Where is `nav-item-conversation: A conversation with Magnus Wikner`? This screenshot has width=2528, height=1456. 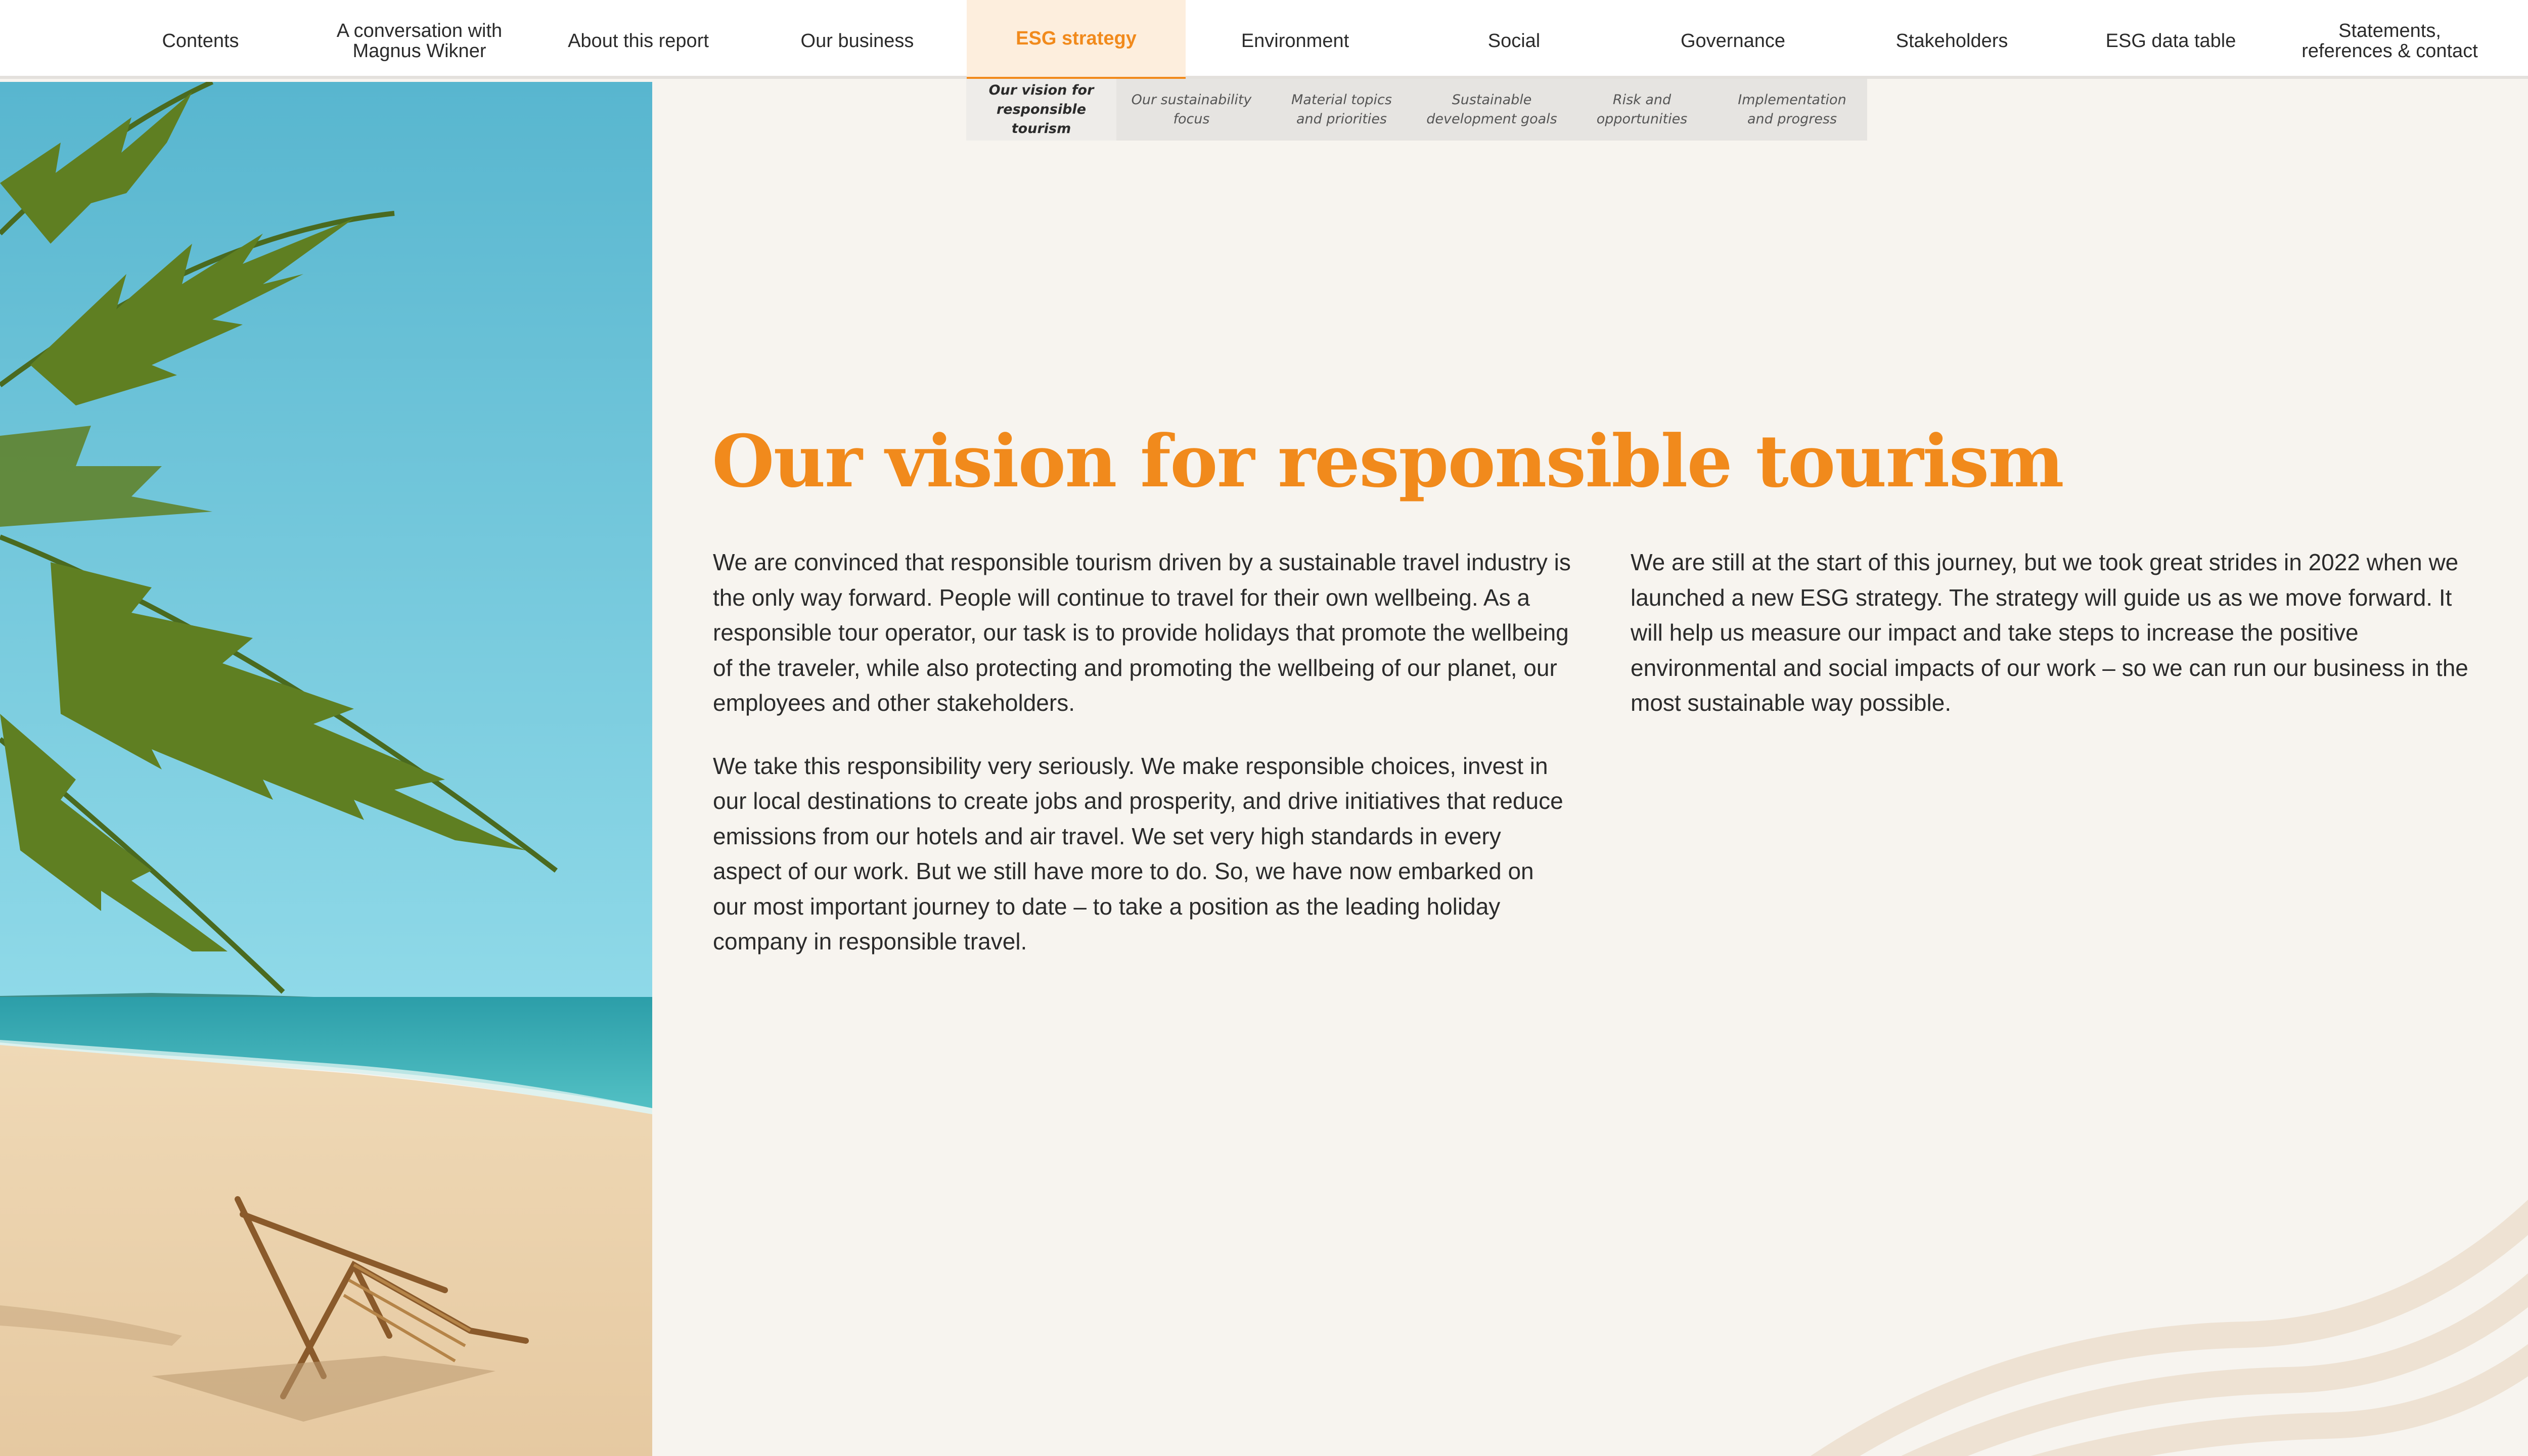 nav-item-conversation: A conversation with Magnus Wikner is located at coordinates (420, 39).